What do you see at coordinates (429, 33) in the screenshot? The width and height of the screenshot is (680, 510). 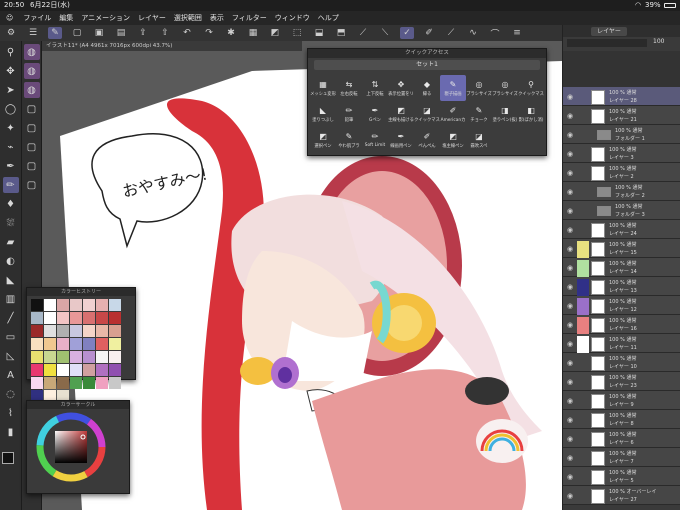 I see `stroke-icon: ✐` at bounding box center [429, 33].